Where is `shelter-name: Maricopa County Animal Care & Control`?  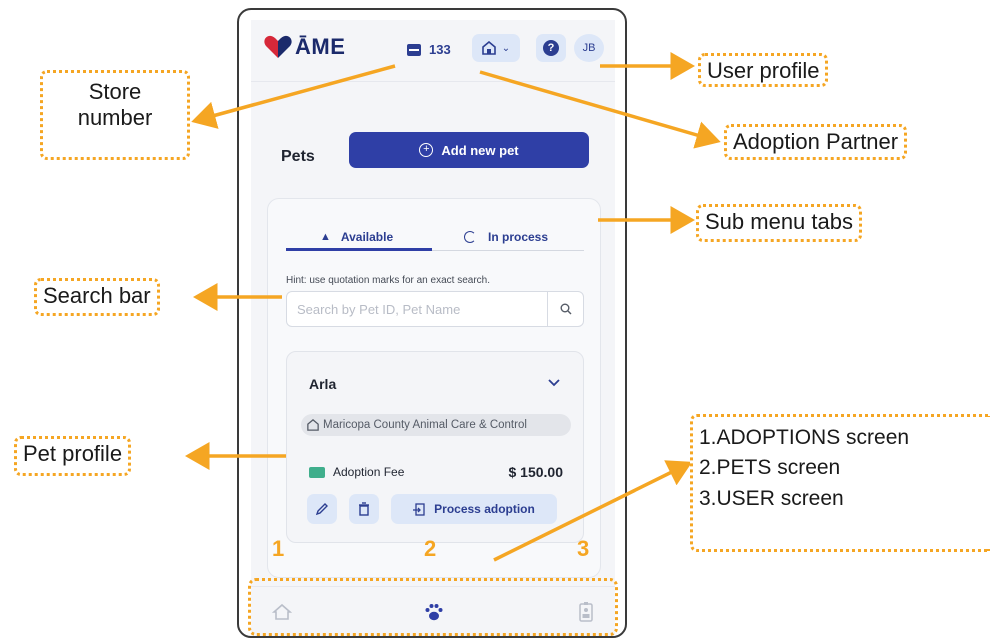
shelter-name: Maricopa County Animal Care & Control is located at coordinates (425, 425).